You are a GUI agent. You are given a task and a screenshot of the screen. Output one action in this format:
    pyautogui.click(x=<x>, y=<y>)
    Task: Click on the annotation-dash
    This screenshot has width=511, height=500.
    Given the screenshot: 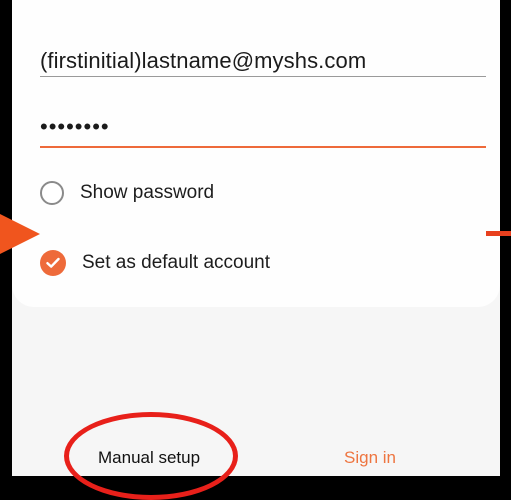 What is the action you would take?
    pyautogui.click(x=498, y=233)
    